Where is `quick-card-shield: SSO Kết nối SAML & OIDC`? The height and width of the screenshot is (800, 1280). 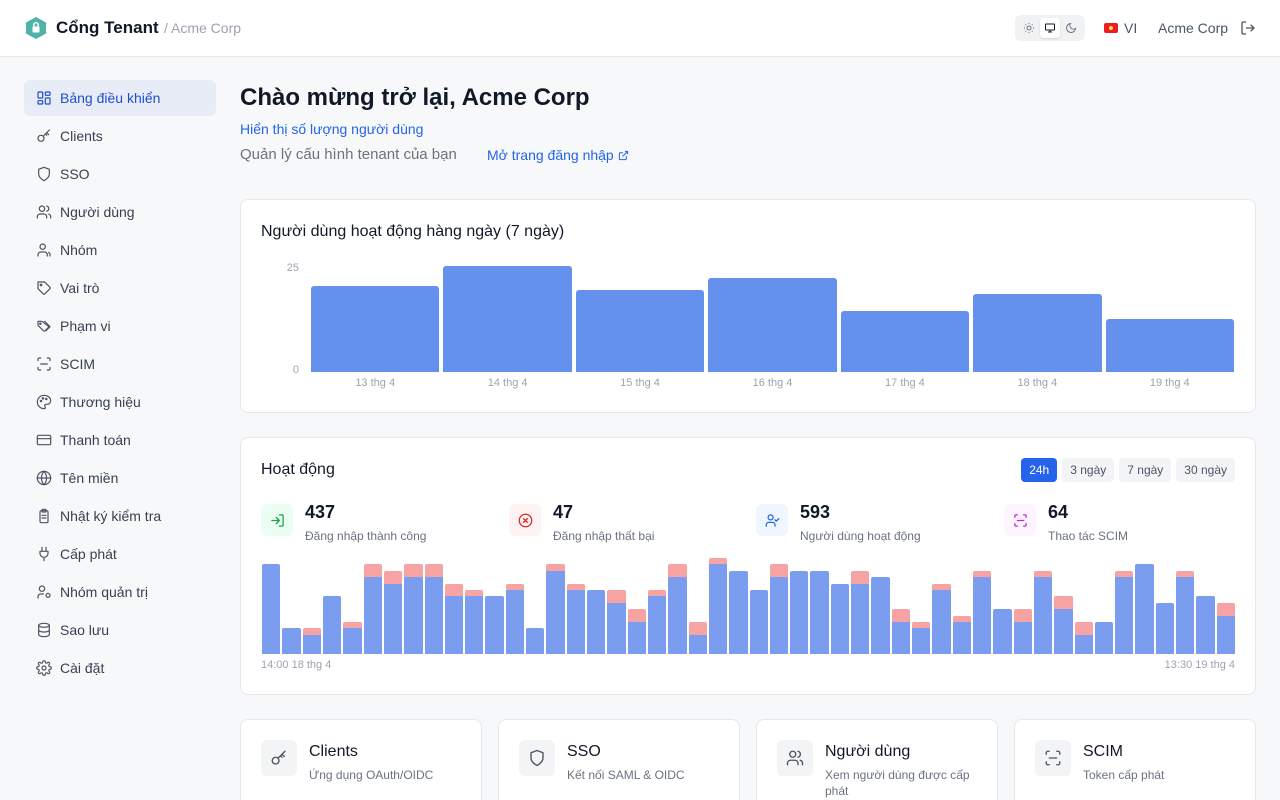 quick-card-shield: SSO Kết nối SAML & OIDC is located at coordinates (619, 759).